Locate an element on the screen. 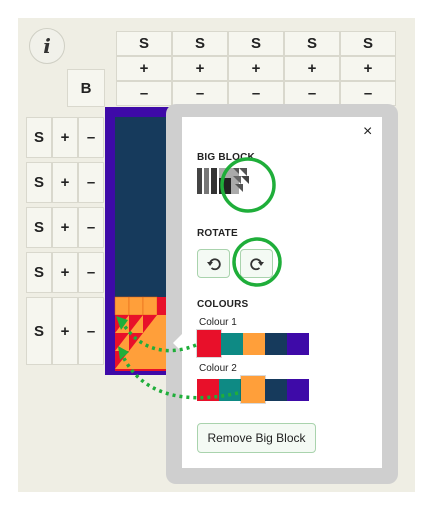 The image size is (430, 512). arrow-colour2-head is located at coordinates (123, 353).